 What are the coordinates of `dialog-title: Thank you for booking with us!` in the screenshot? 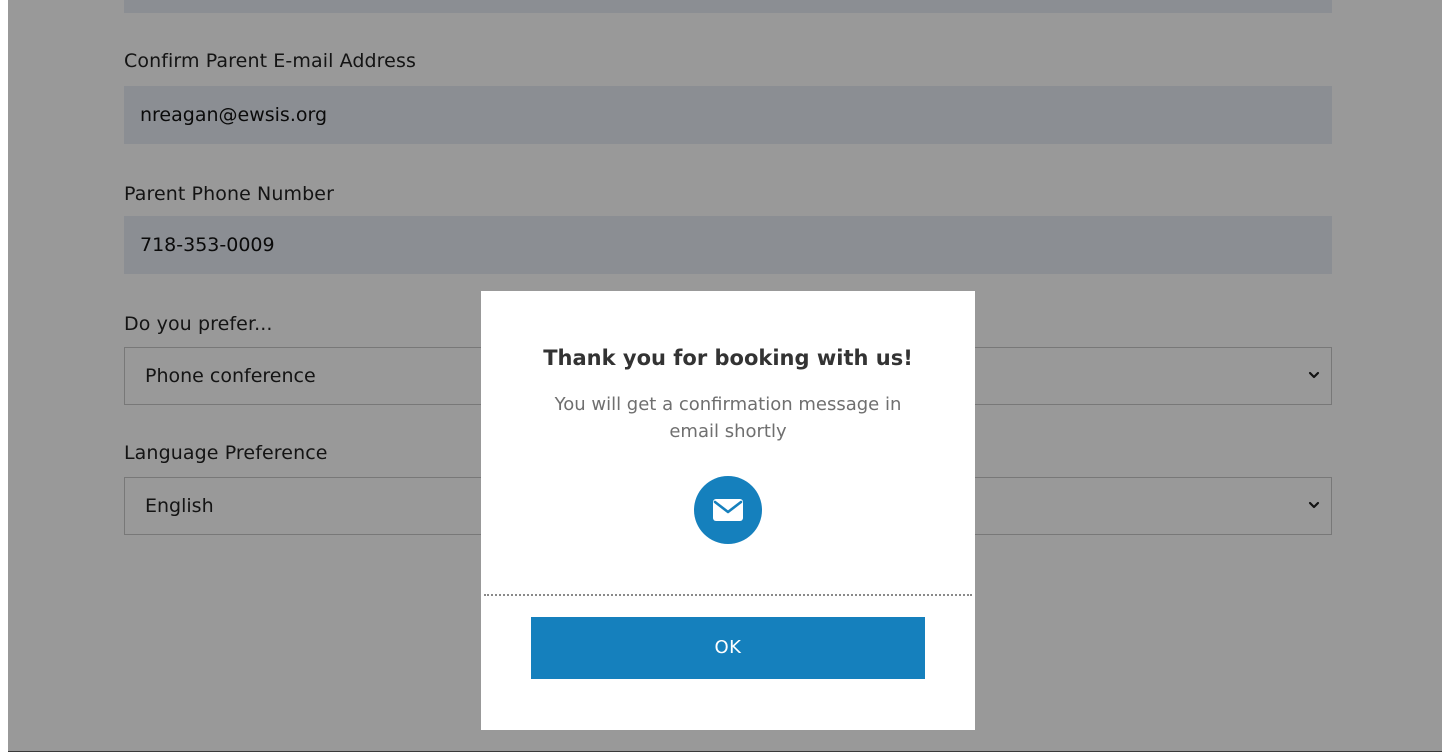 It's located at (728, 358).